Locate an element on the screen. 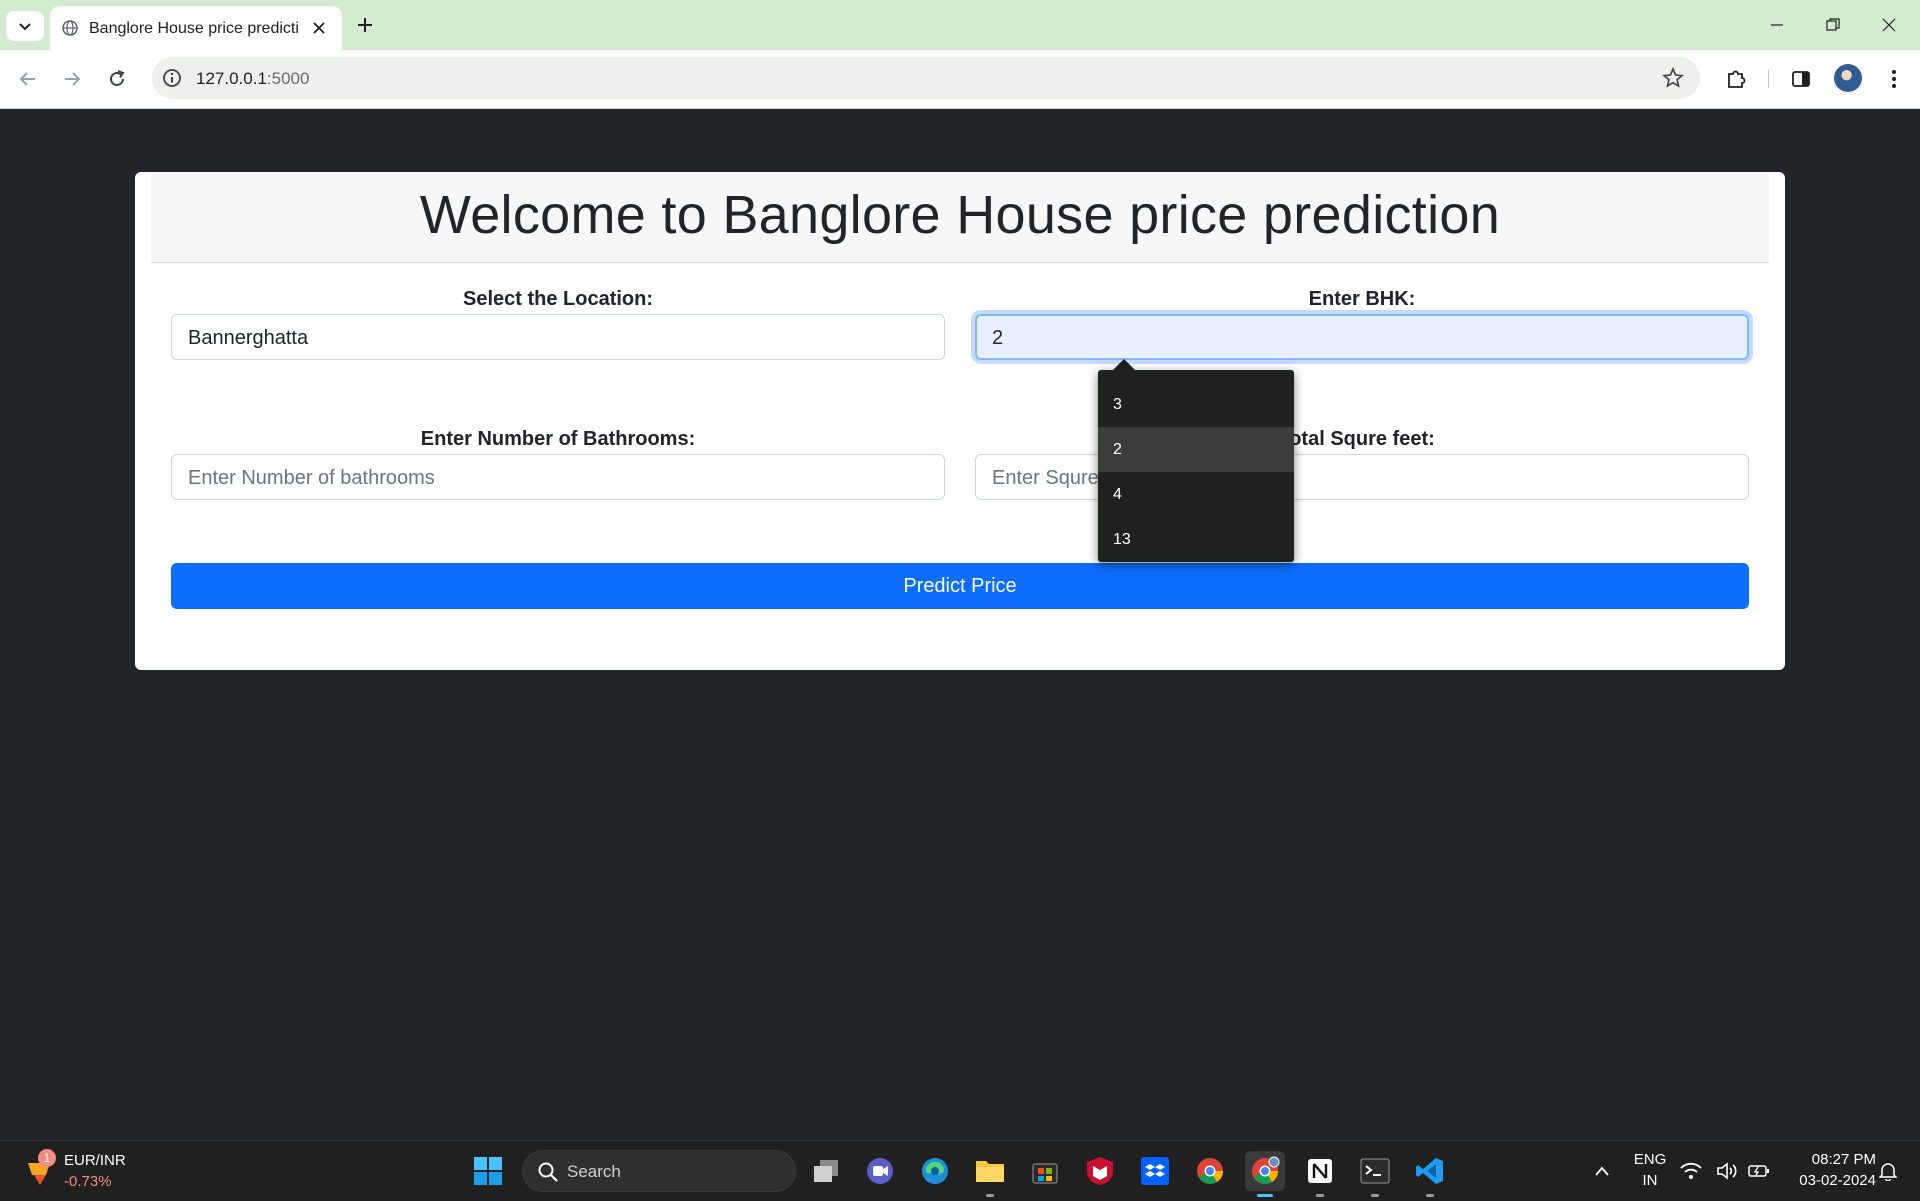 The width and height of the screenshot is (1920, 1201). region-indicator: IN is located at coordinates (1650, 1180).